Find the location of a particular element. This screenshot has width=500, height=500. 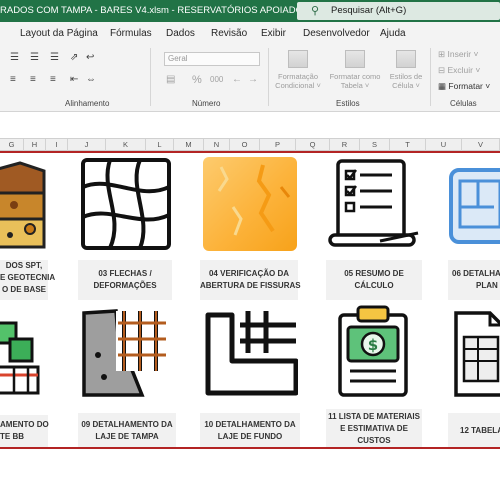

ribbon-separator is located at coordinates (430, 77).